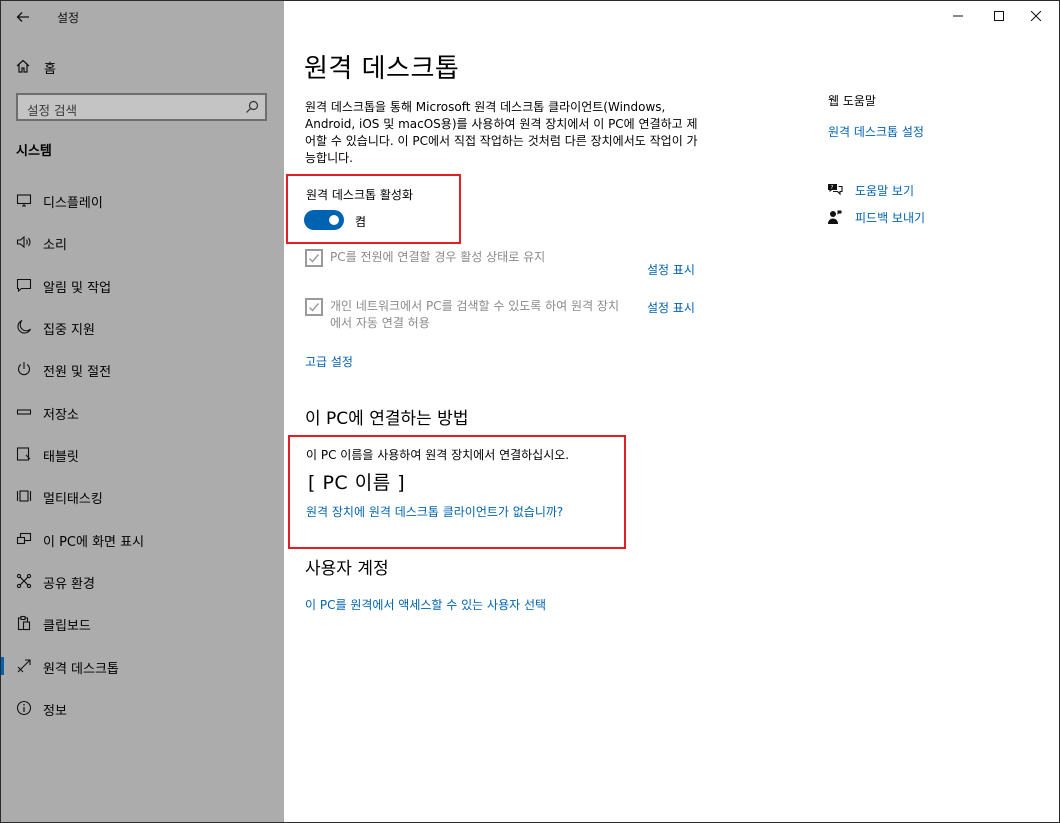 This screenshot has height=823, width=1060. What do you see at coordinates (324, 220) in the screenshot?
I see `remote-desktop-toggle` at bounding box center [324, 220].